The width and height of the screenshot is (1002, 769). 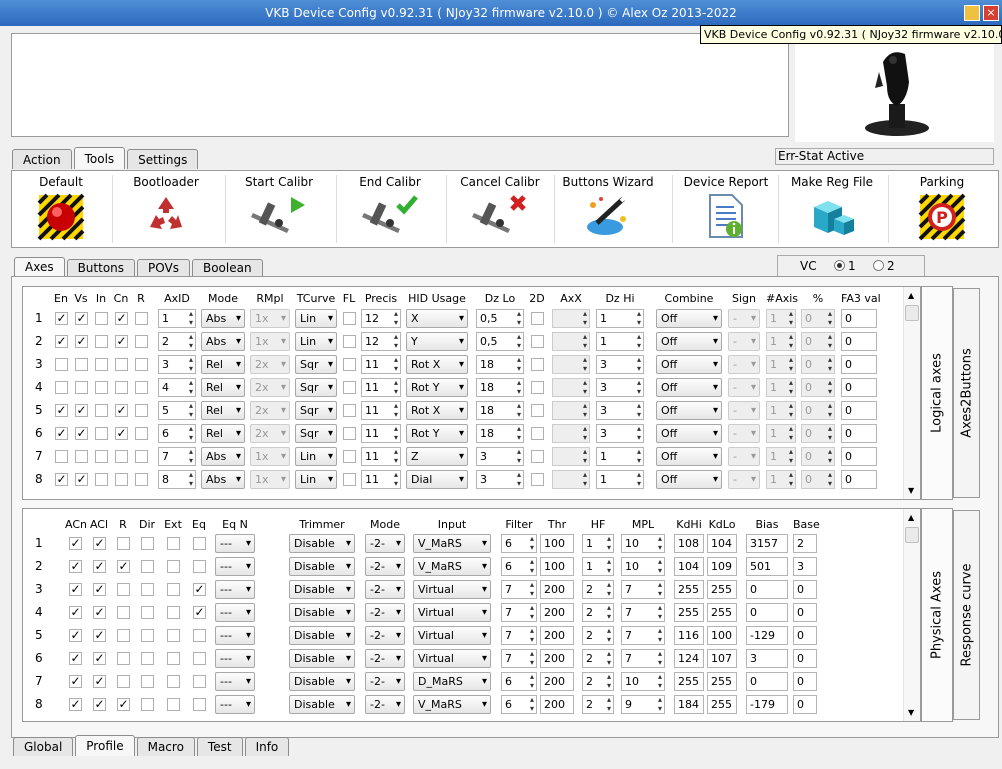 I want to click on physical-bias-field: 501, so click(x=767, y=566).